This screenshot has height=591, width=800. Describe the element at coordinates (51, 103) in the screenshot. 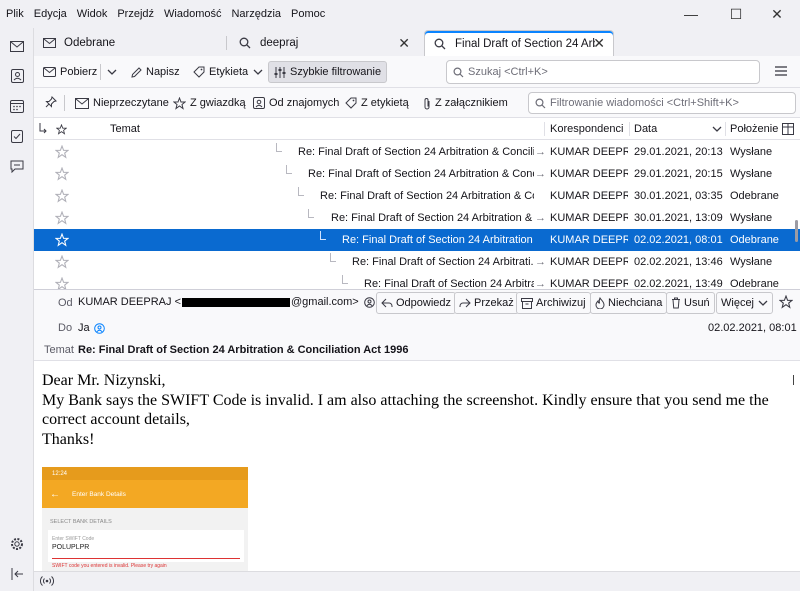

I see `sticky-filter-button` at that location.